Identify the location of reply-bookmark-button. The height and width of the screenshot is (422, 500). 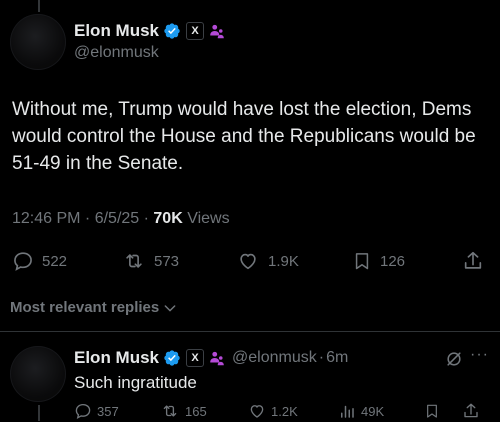
(432, 411).